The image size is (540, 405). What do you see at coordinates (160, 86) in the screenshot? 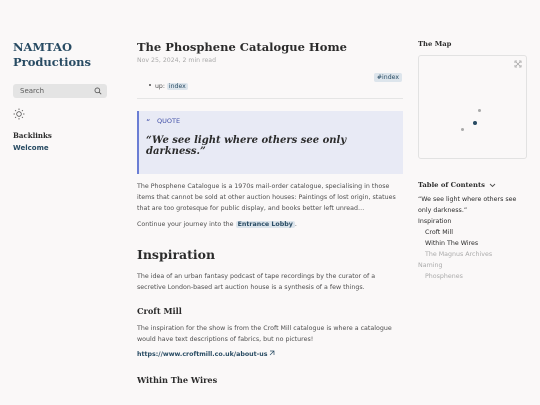
I see `up-label: up:` at bounding box center [160, 86].